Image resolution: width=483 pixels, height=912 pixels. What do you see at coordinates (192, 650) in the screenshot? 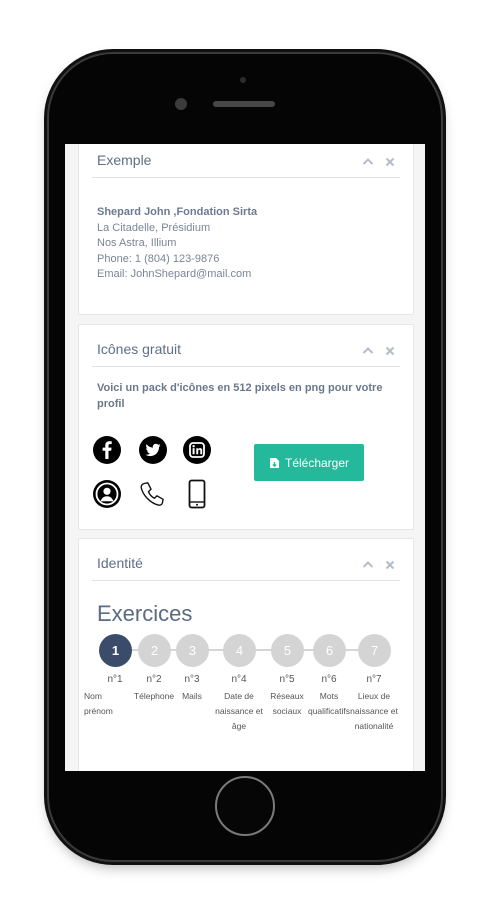
I see `step-3-circle: 3` at bounding box center [192, 650].